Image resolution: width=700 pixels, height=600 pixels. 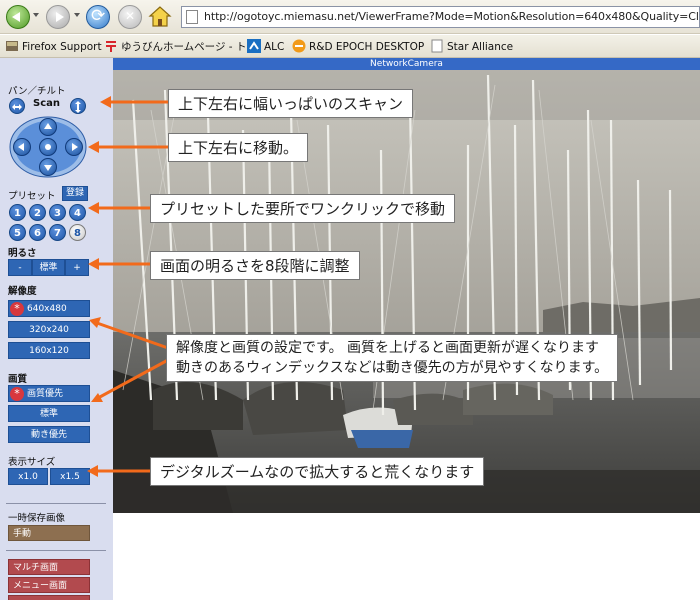 What do you see at coordinates (392, 368) in the screenshot?
I see `callout-quality-line-2: 動きのあるウィンデックスなどは動き優先の方が見やすくなります。` at bounding box center [392, 368].